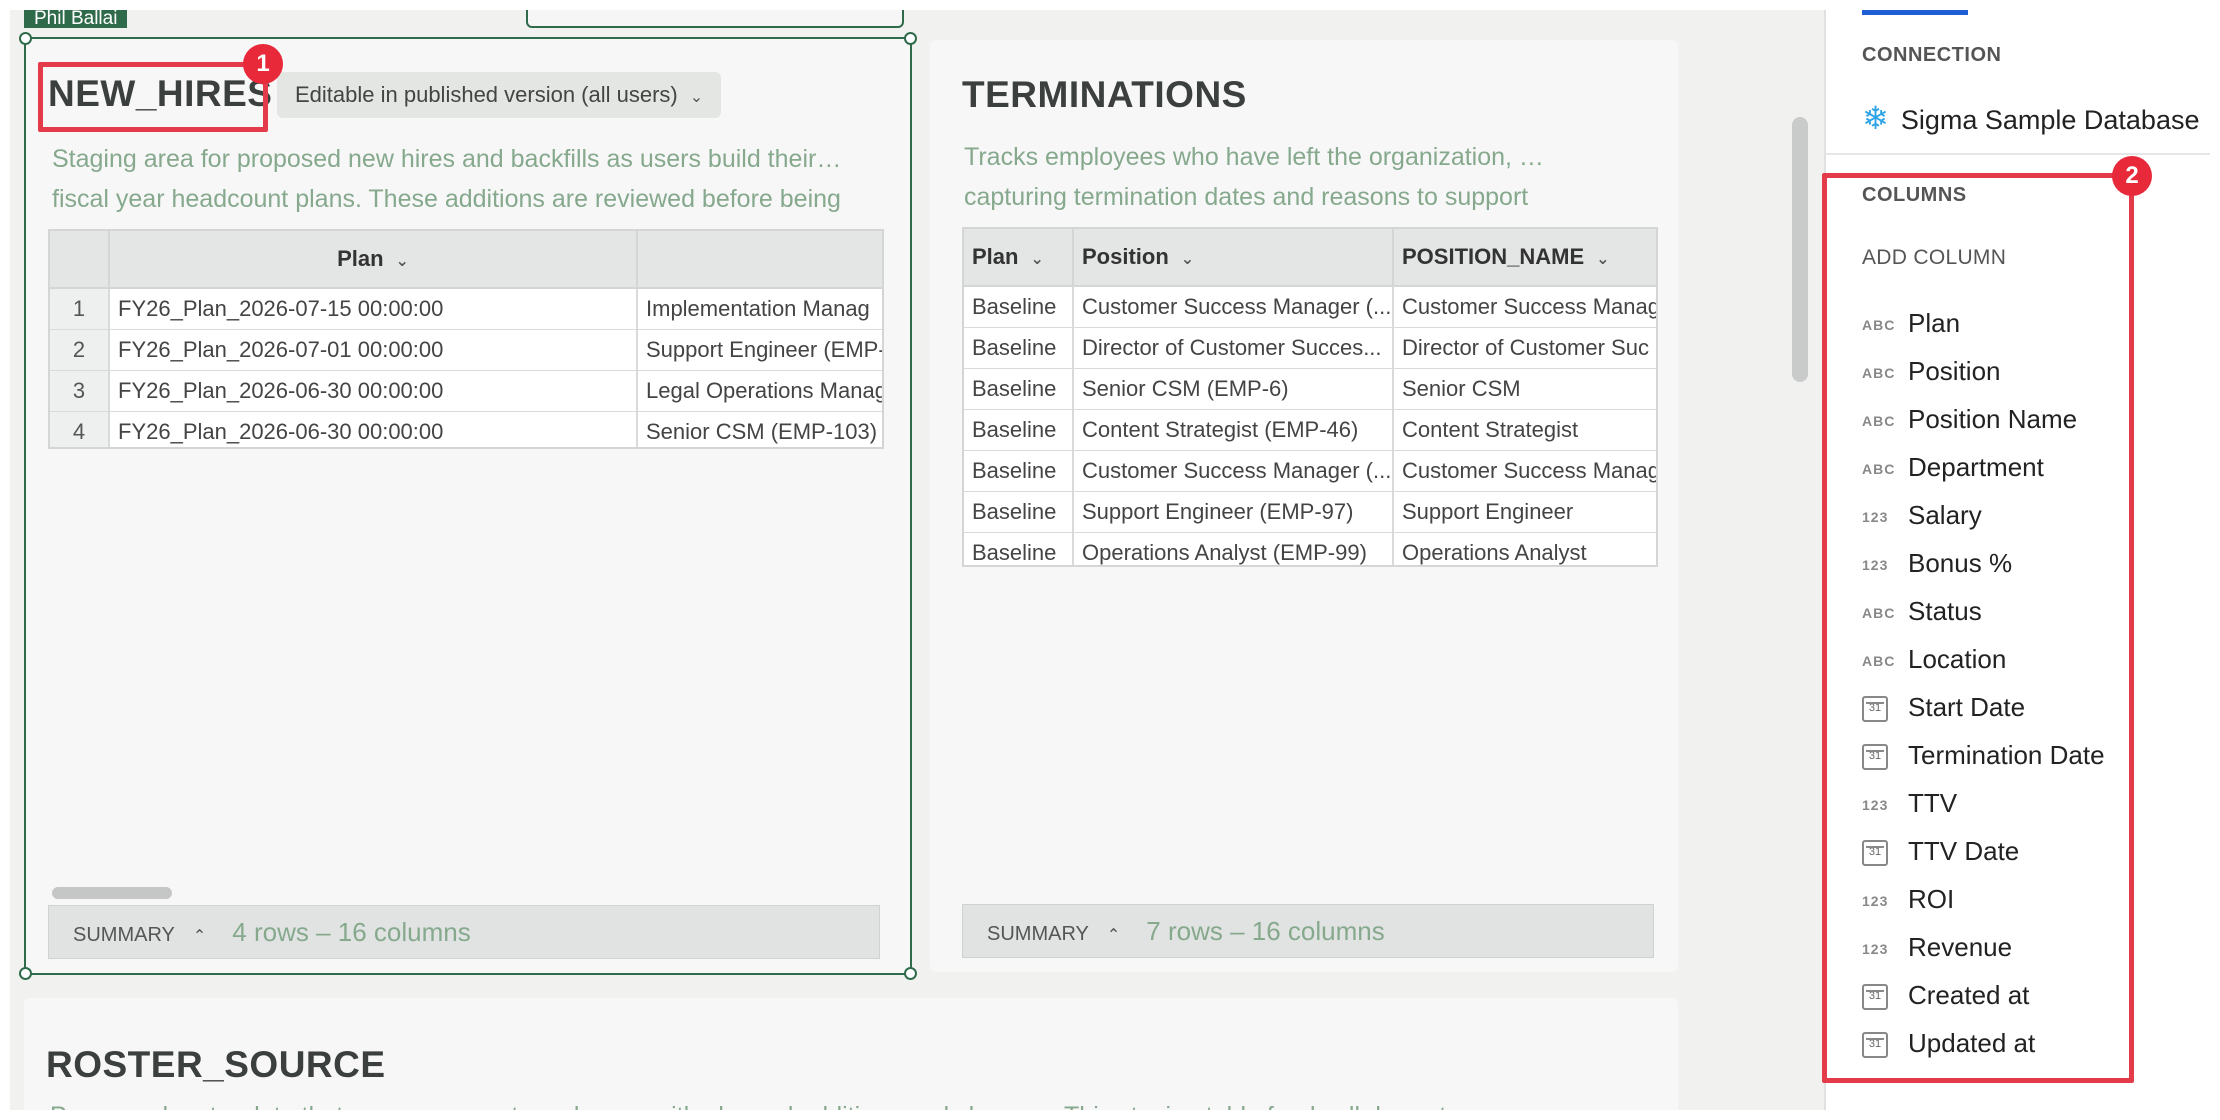 The height and width of the screenshot is (1120, 2220). What do you see at coordinates (80, 259) in the screenshot?
I see `row-index-header` at bounding box center [80, 259].